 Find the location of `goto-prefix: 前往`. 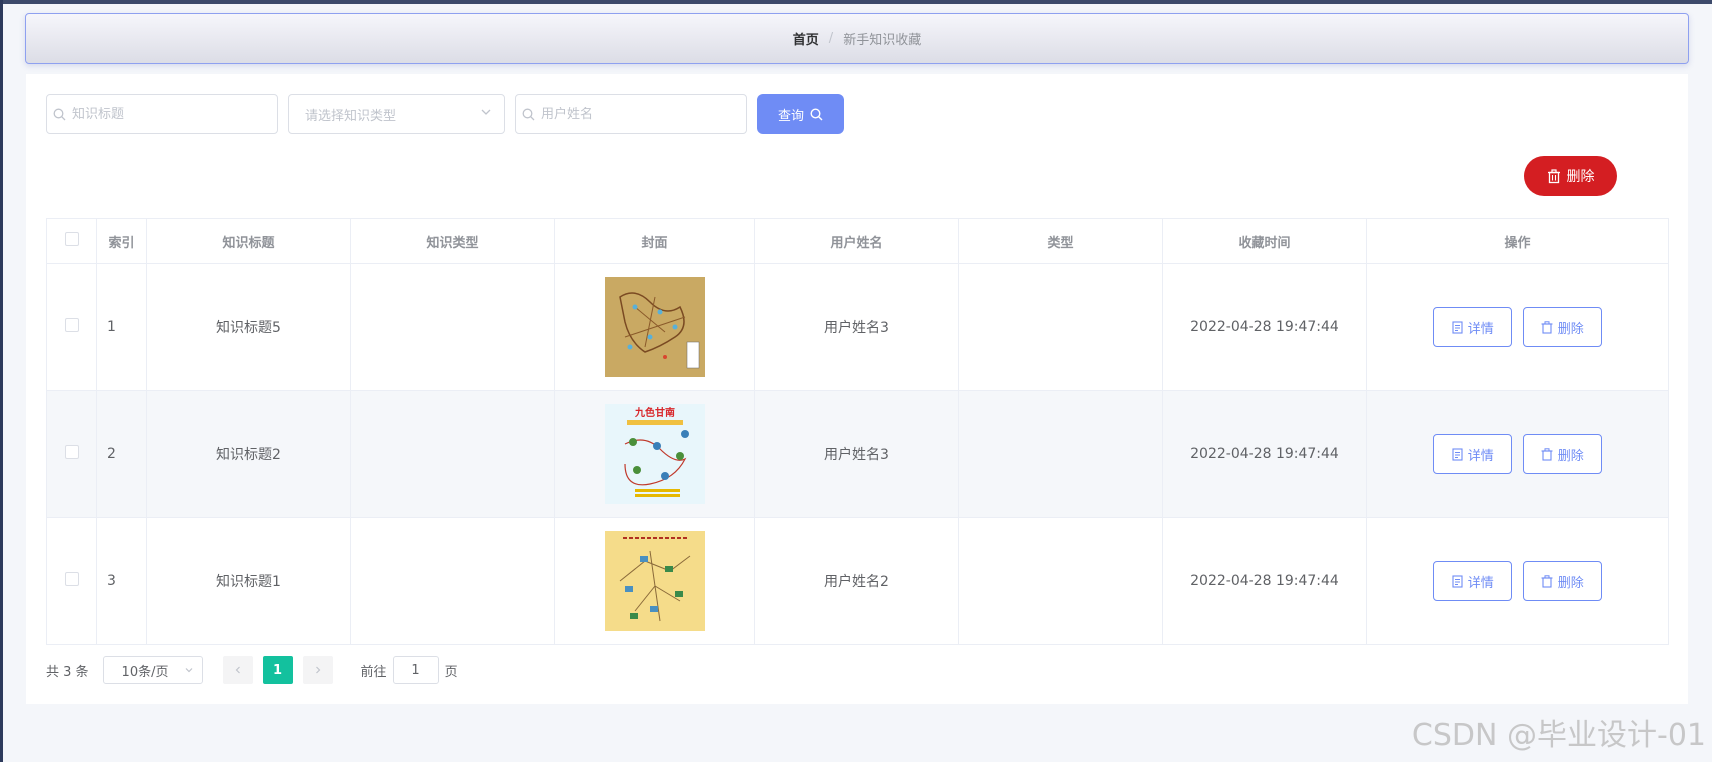

goto-prefix: 前往 is located at coordinates (373, 672).